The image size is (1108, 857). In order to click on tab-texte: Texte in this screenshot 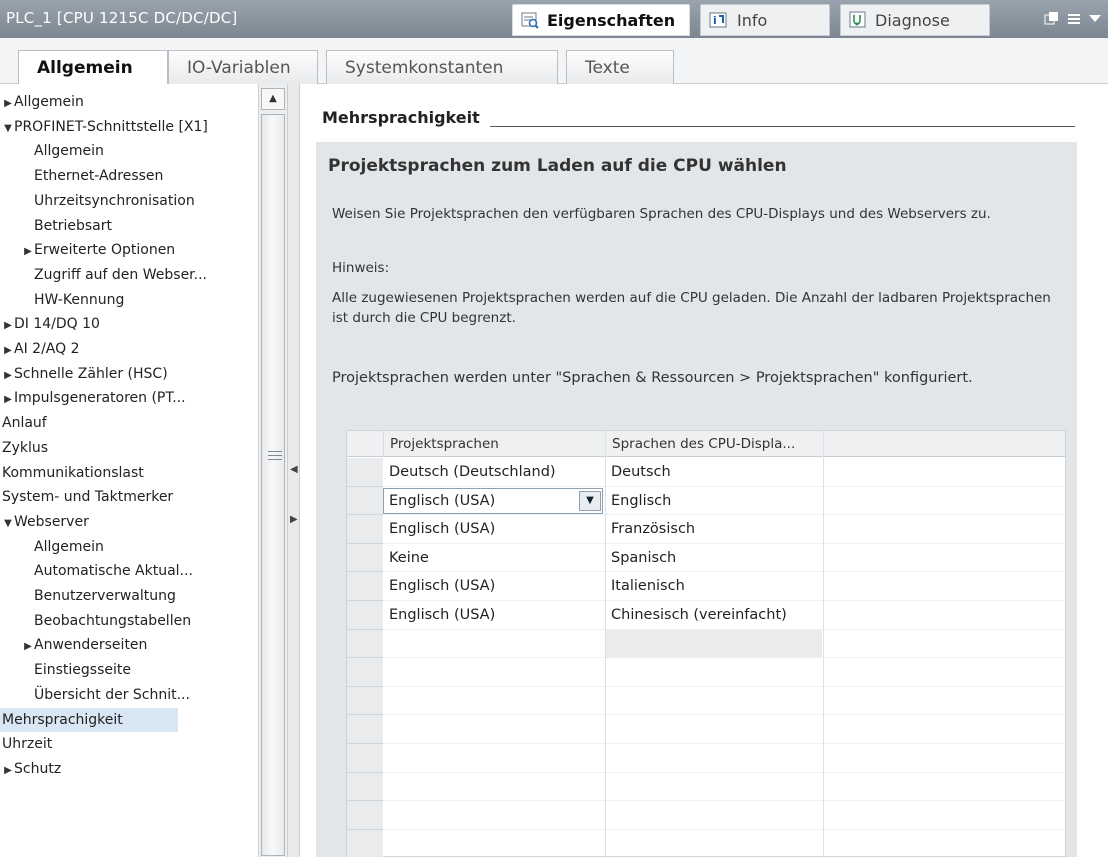, I will do `click(620, 67)`.